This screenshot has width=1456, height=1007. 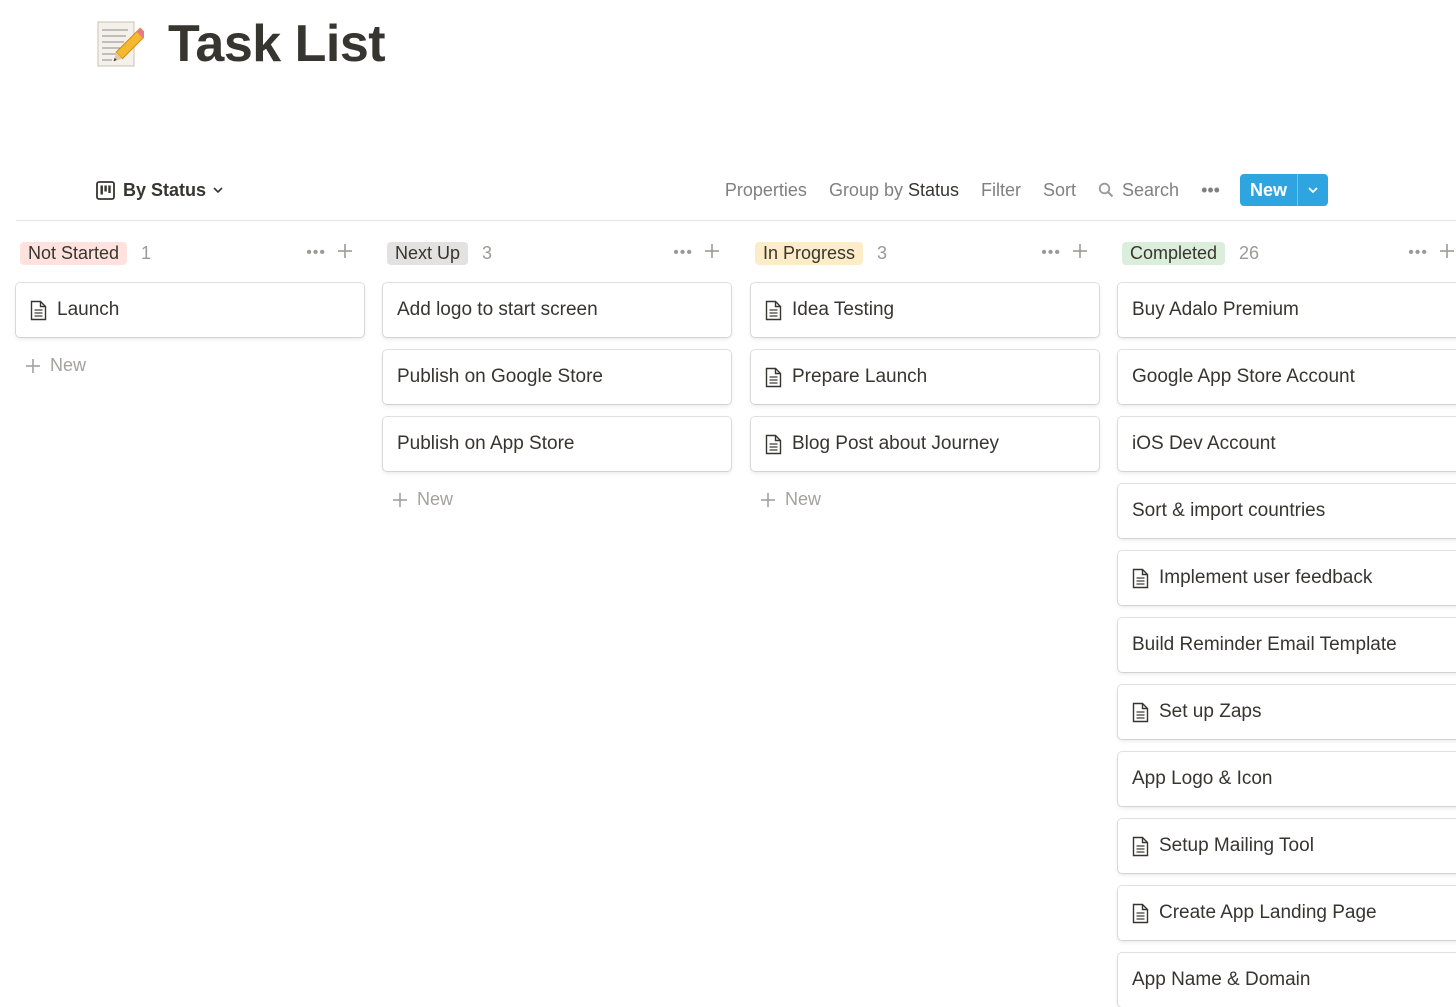 What do you see at coordinates (1210, 190) in the screenshot?
I see `more-options-button: •••` at bounding box center [1210, 190].